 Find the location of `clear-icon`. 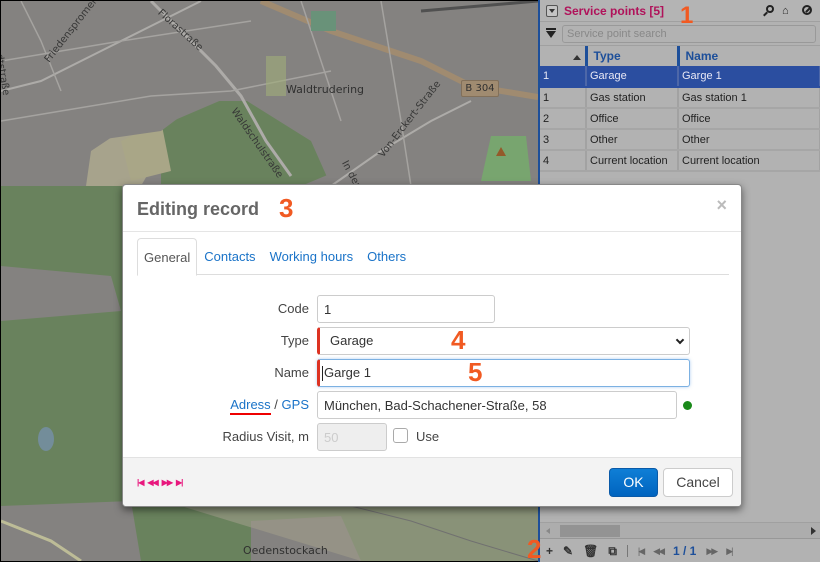

clear-icon is located at coordinates (808, 10).